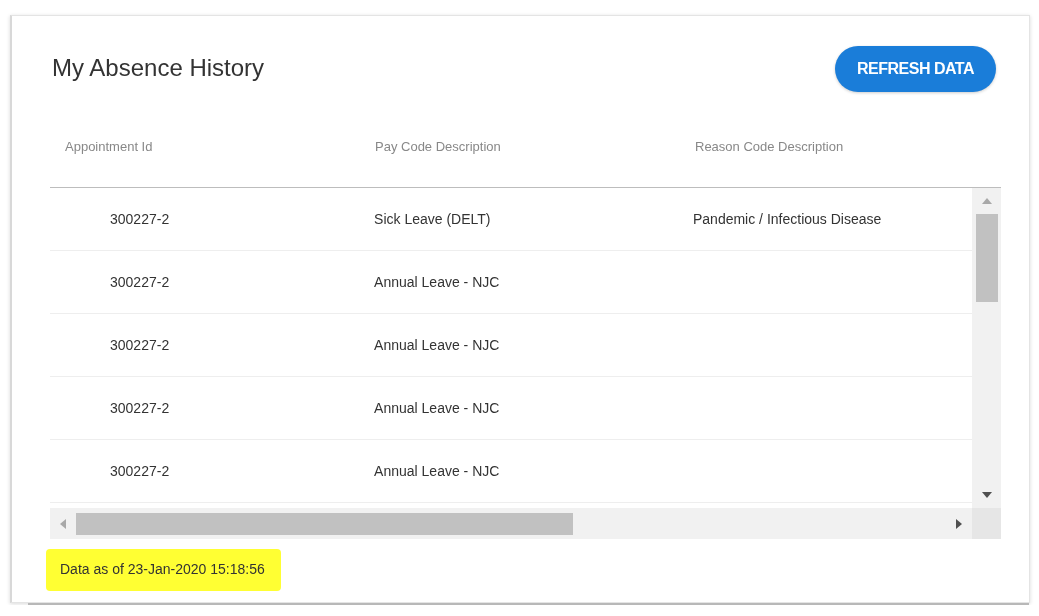 Image resolution: width=1039 pixels, height=616 pixels. Describe the element at coordinates (915, 68) in the screenshot. I see `refresh-button: REFRESH DATA` at that location.